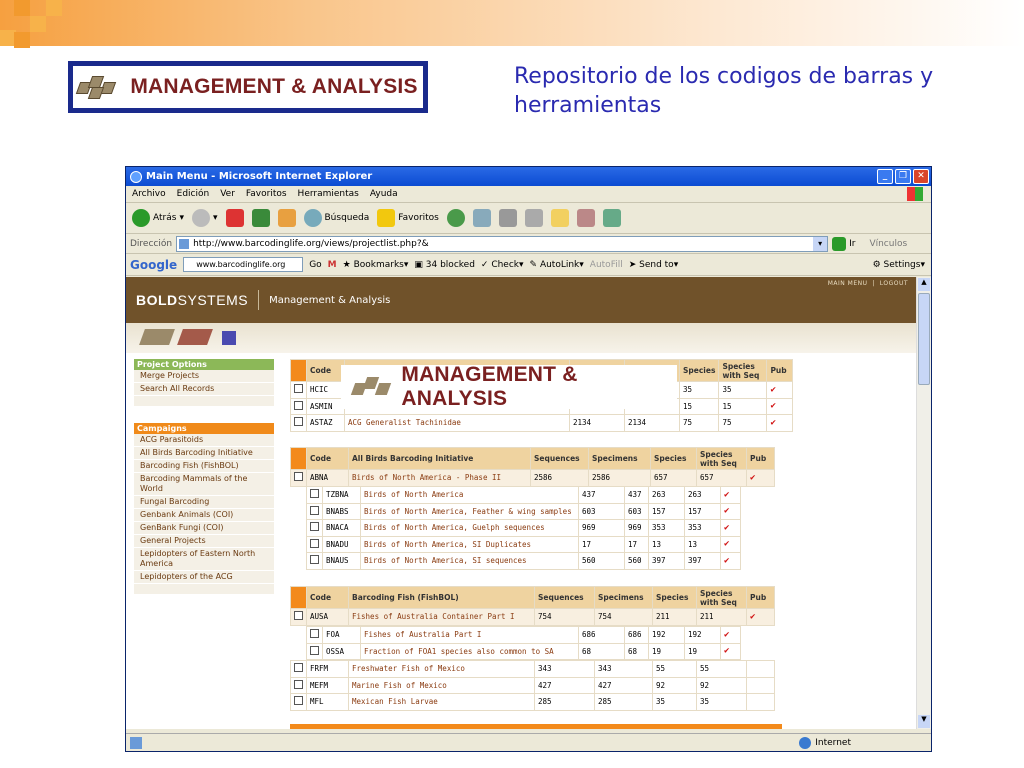 The width and height of the screenshot is (1024, 768). I want to click on campaign-link: Barcoding Fish (FishBOL), so click(204, 466).